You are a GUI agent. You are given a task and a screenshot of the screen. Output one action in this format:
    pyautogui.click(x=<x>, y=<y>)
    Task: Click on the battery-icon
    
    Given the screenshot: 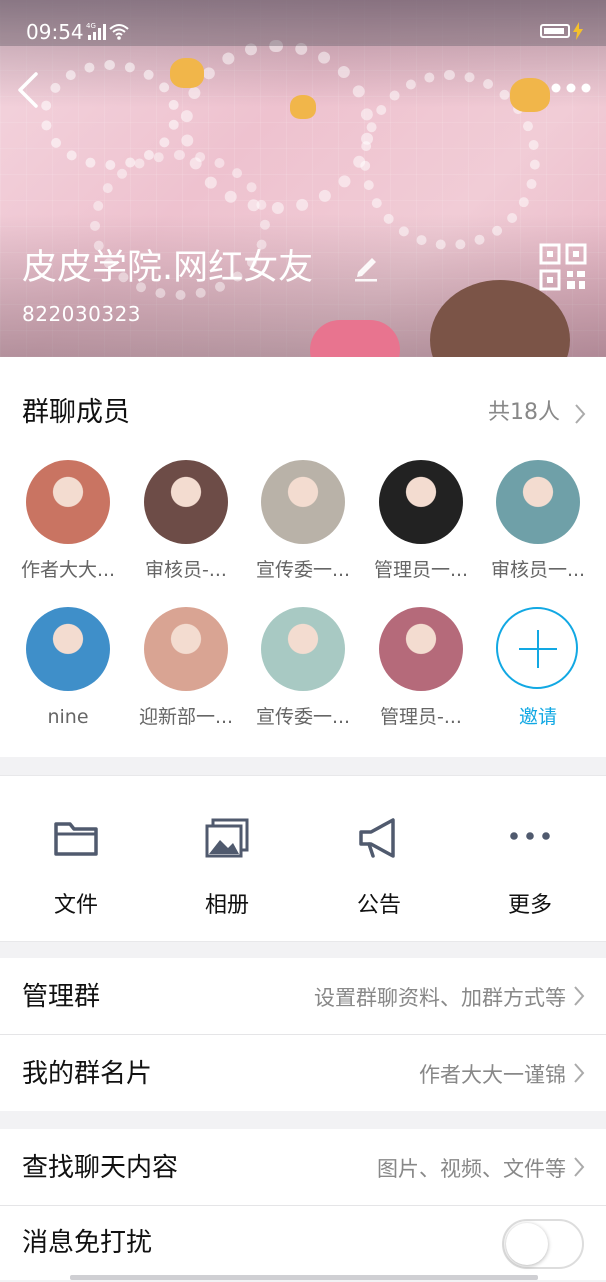 What is the action you would take?
    pyautogui.click(x=555, y=31)
    